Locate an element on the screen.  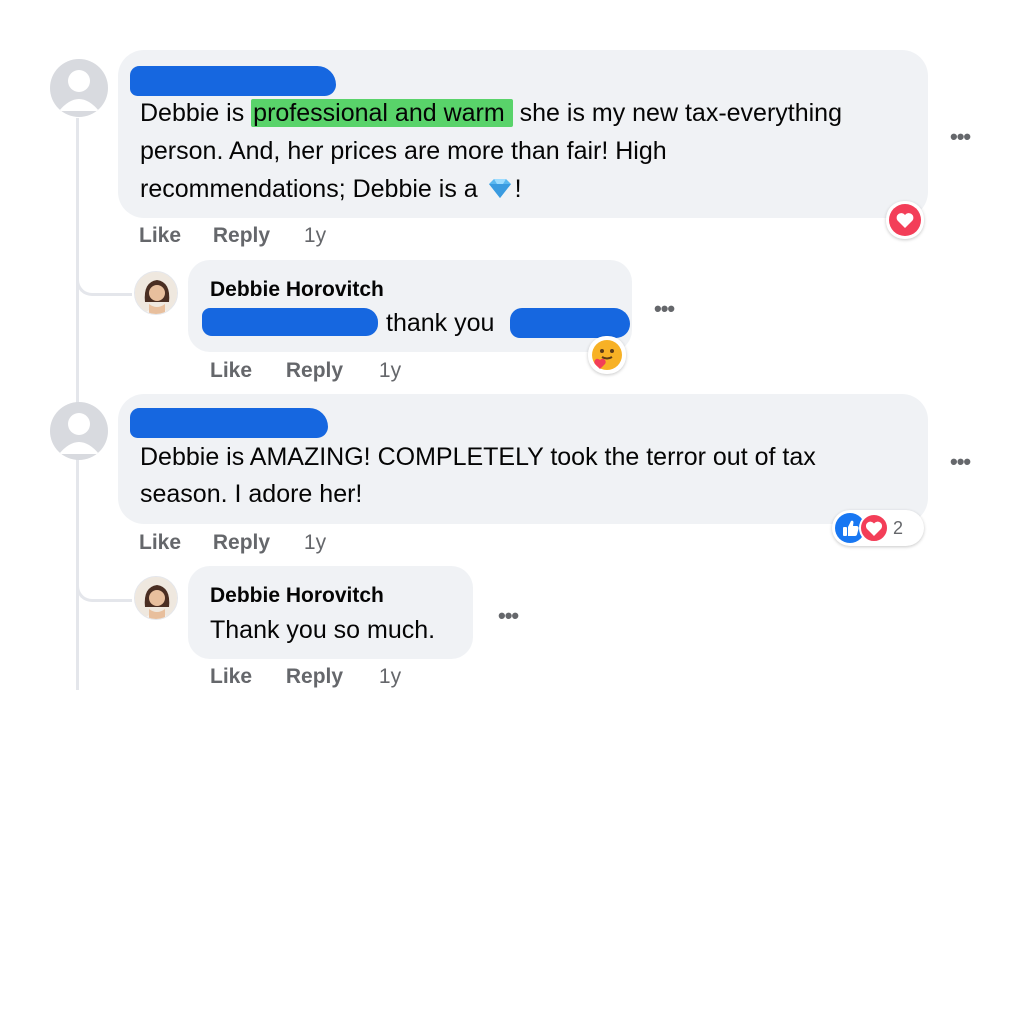
comment-text-line: recommendations; Debbie is a ! is located at coordinates (331, 189).